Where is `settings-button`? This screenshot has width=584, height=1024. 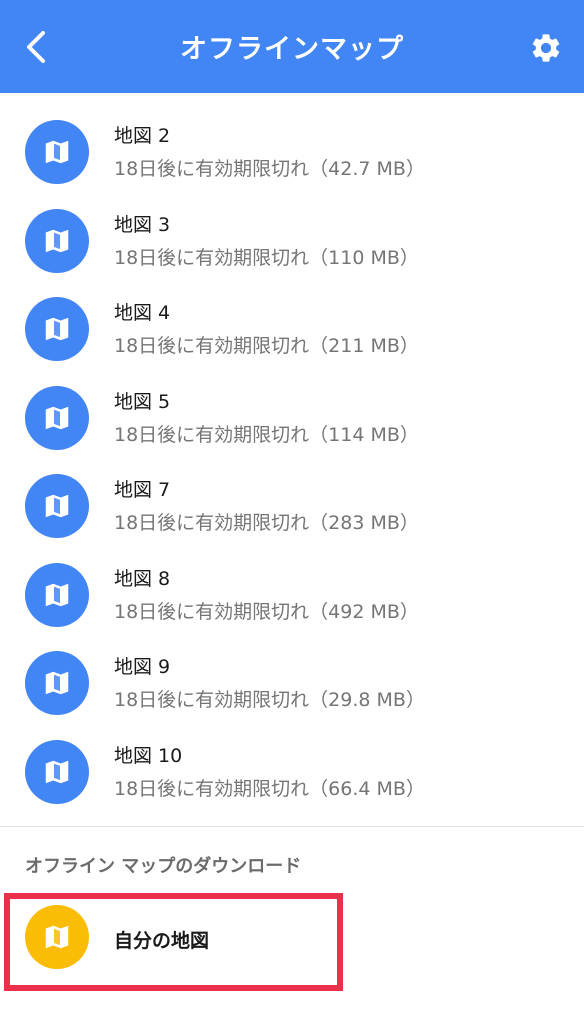
settings-button is located at coordinates (546, 48).